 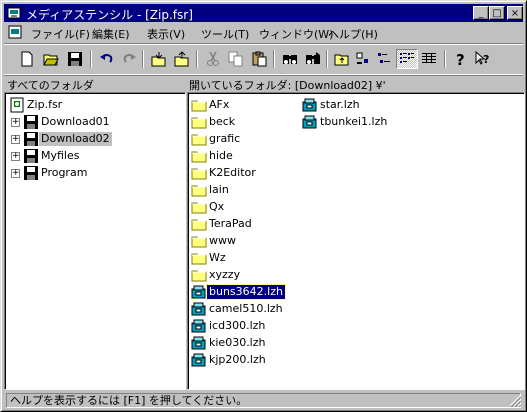 What do you see at coordinates (109, 15) in the screenshot?
I see `window-title: メディアステンシル - [Zip.fsr]` at bounding box center [109, 15].